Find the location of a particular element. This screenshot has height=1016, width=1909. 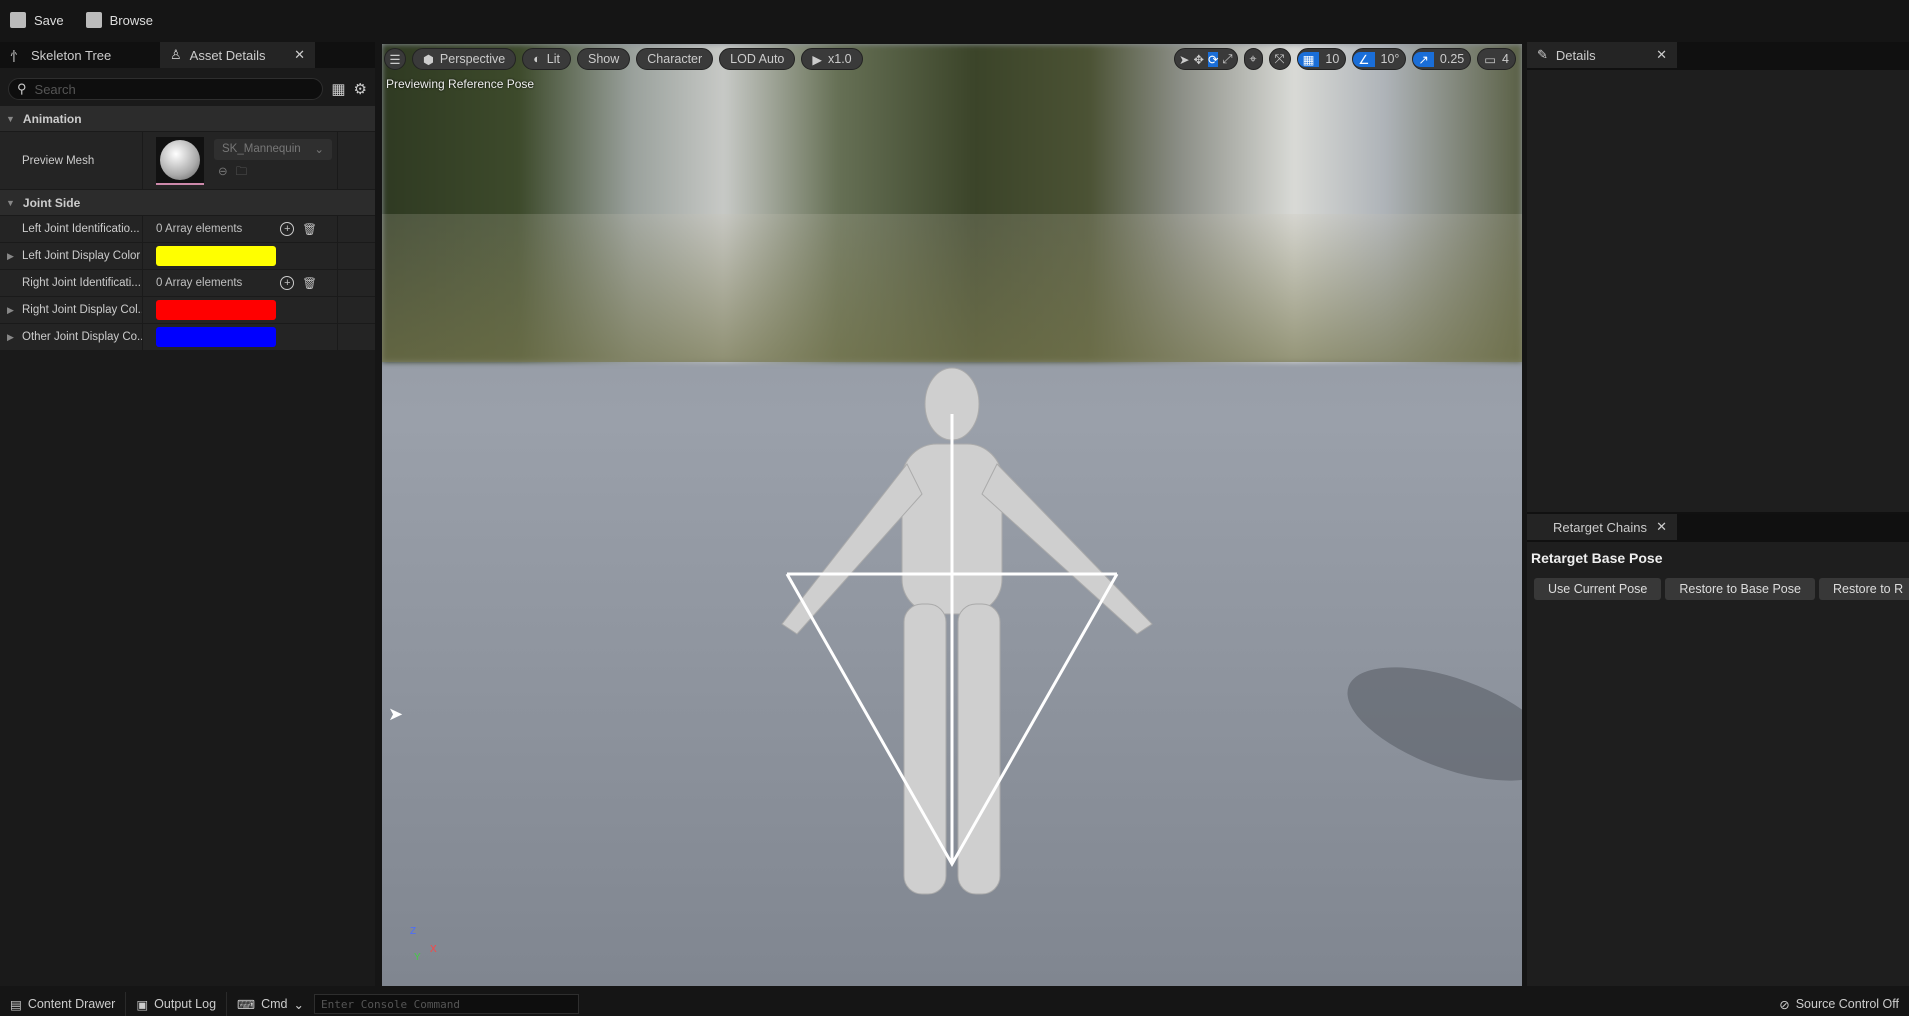

browse-button: Browse is located at coordinates (119, 20).